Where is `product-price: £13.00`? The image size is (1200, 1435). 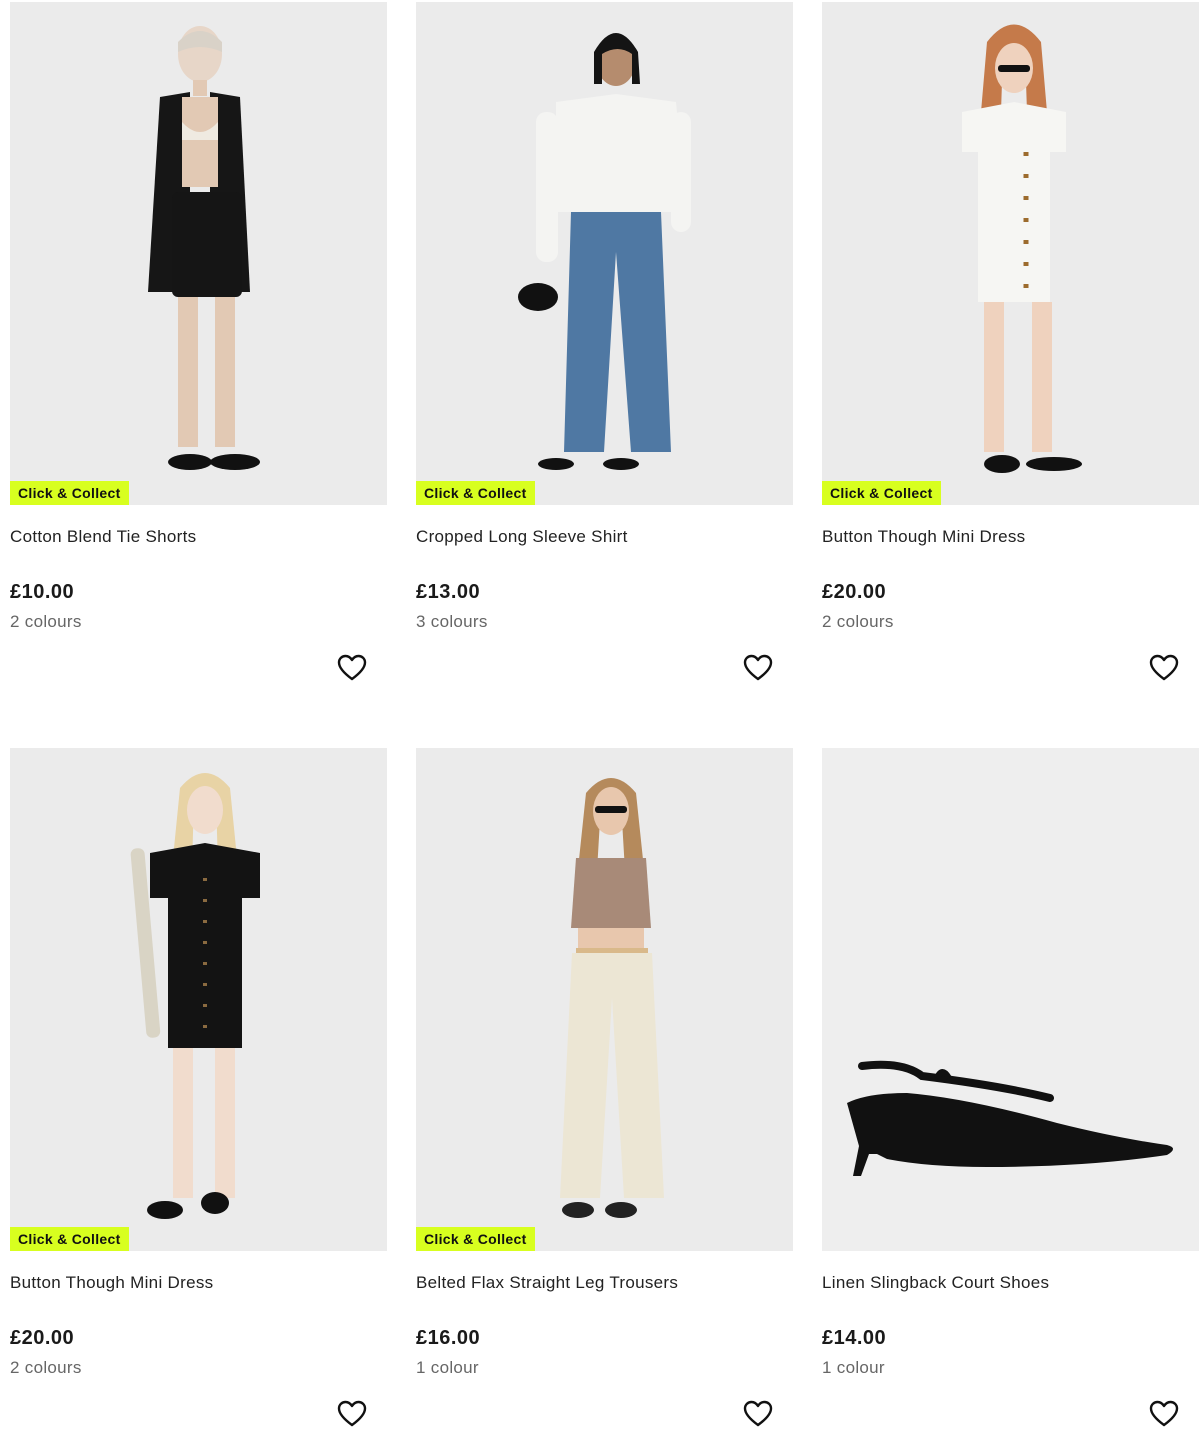
product-price: £13.00 is located at coordinates (448, 592).